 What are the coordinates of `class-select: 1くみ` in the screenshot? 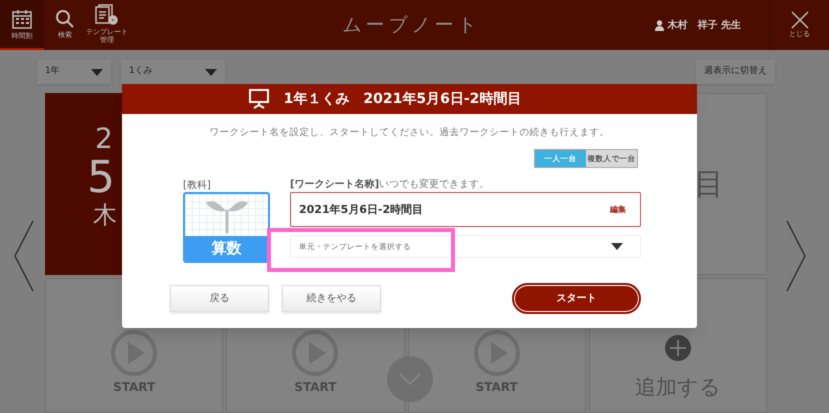 It's located at (173, 72).